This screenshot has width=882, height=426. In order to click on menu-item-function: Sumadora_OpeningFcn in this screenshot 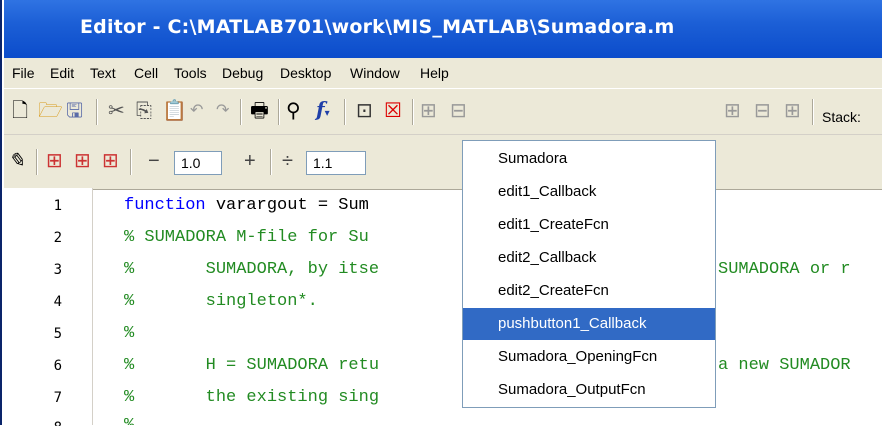, I will do `click(589, 357)`.